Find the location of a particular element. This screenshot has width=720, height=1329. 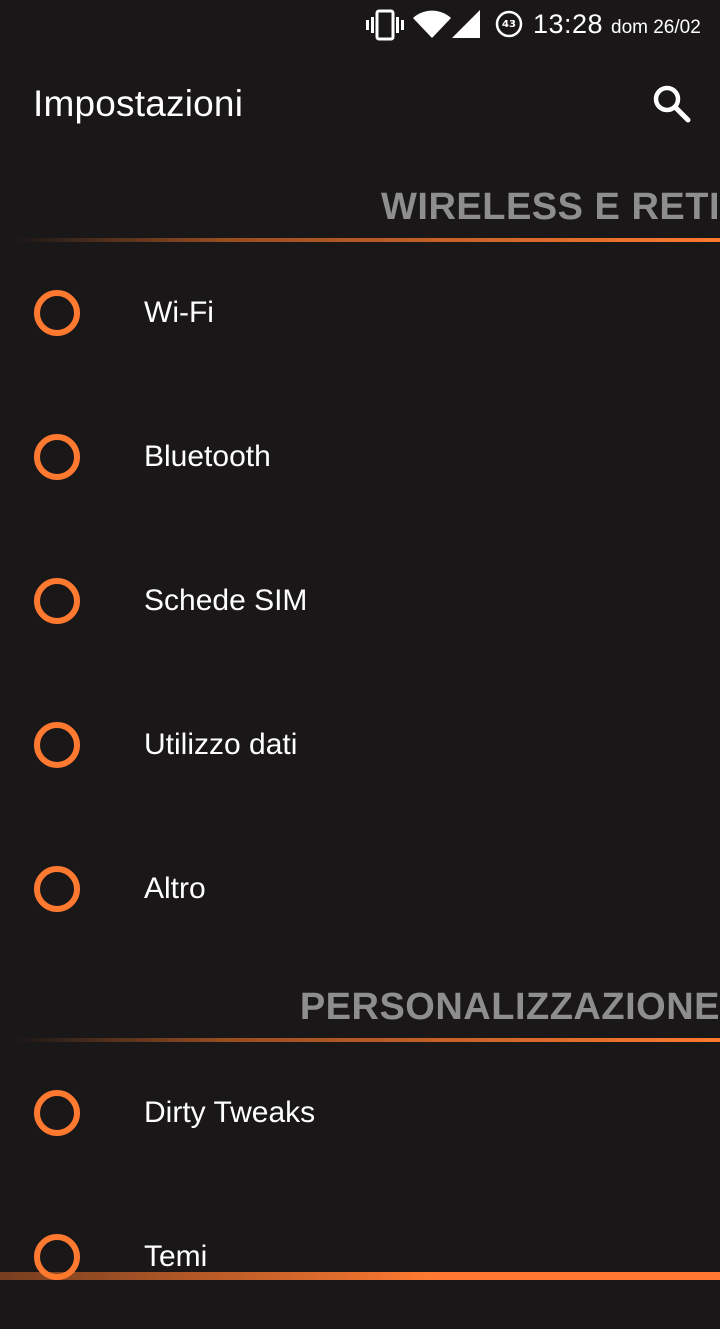

settings-item-themes: Temi is located at coordinates (360, 1257).